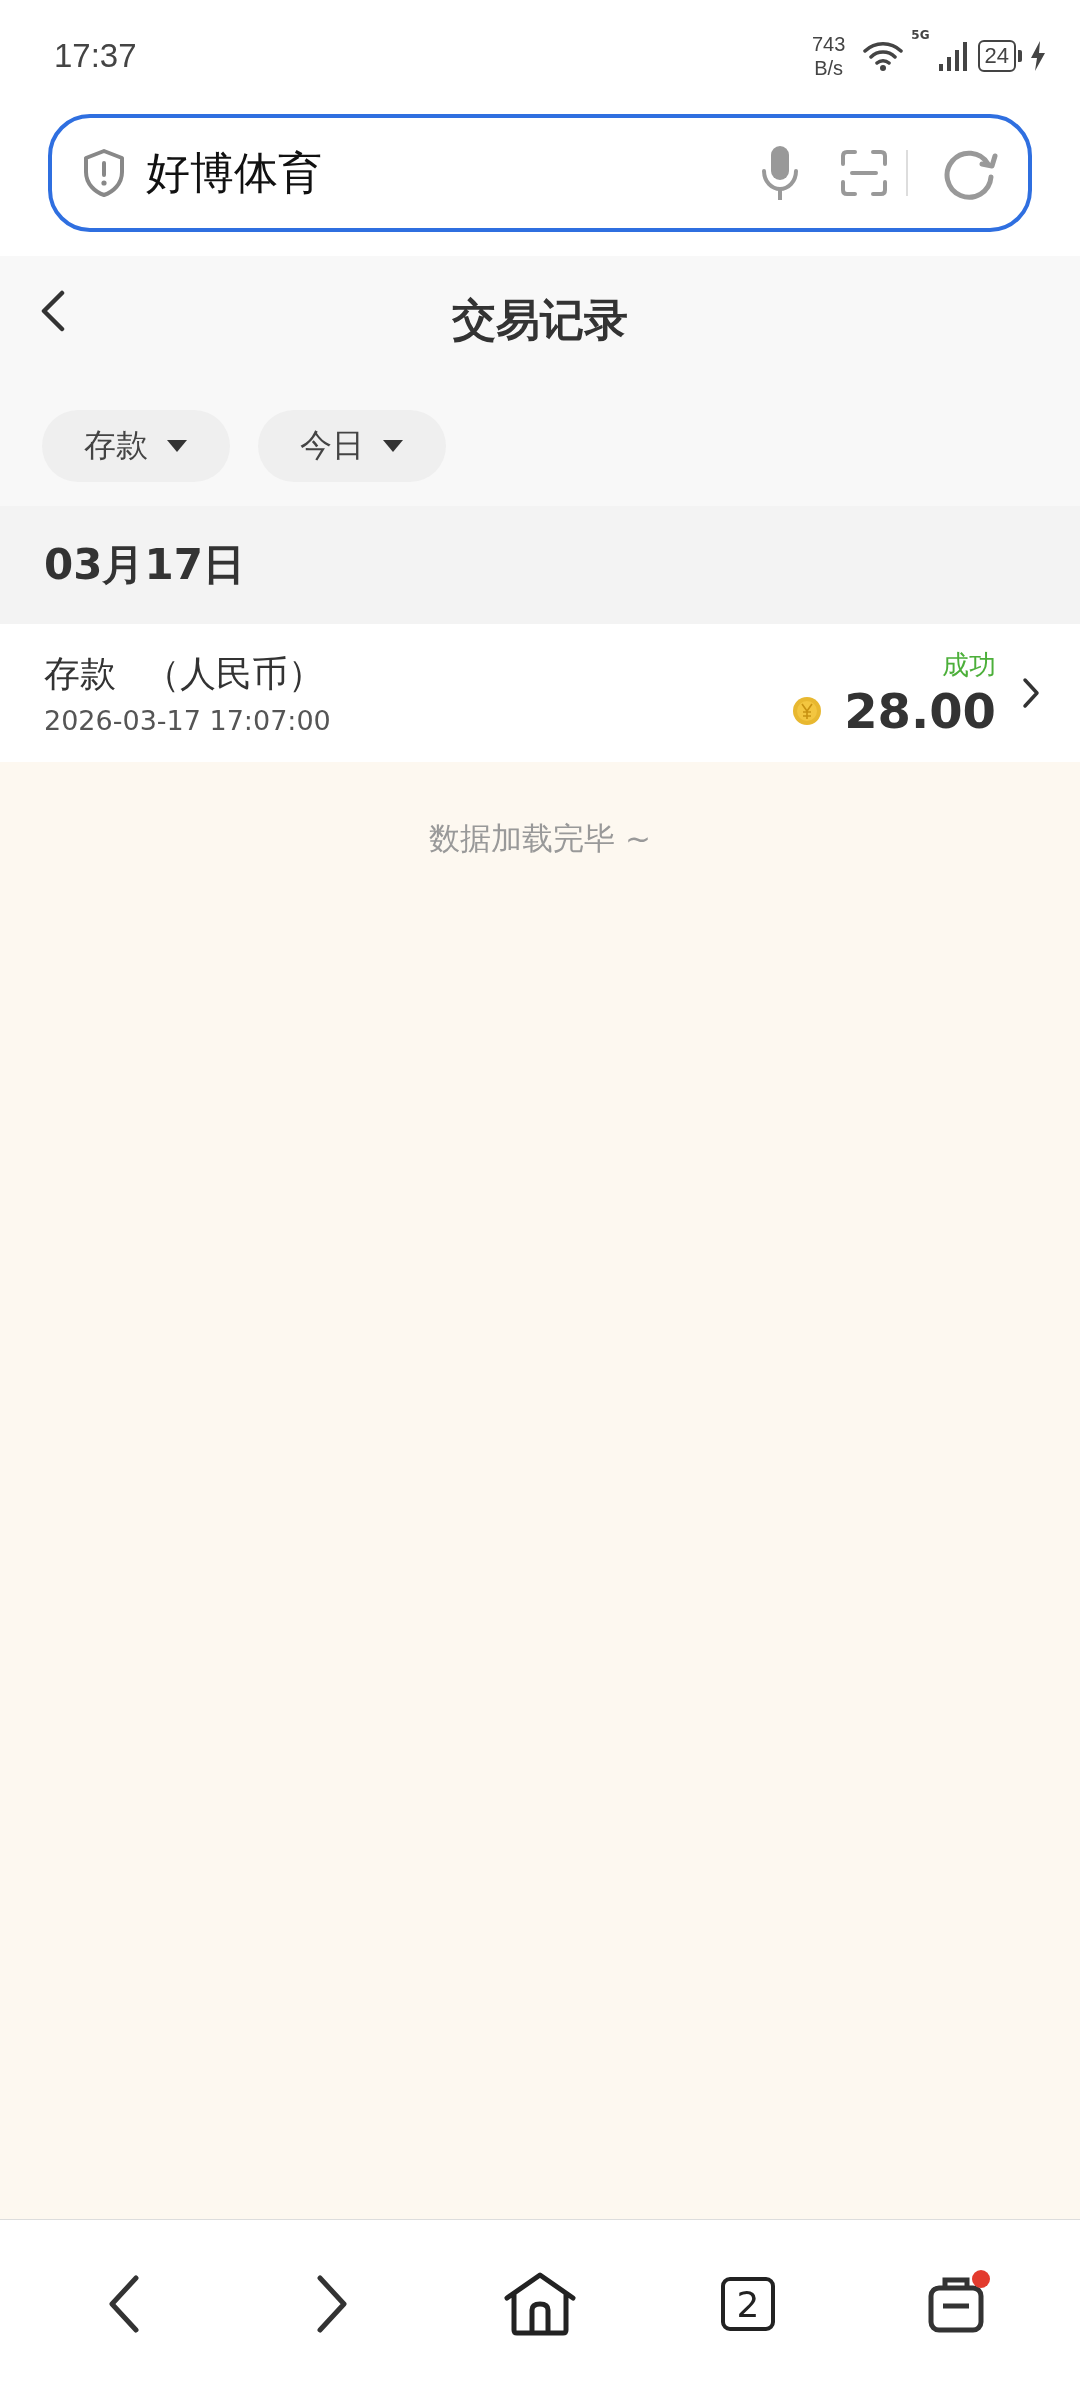  What do you see at coordinates (828, 44) in the screenshot?
I see `network-speed: 743` at bounding box center [828, 44].